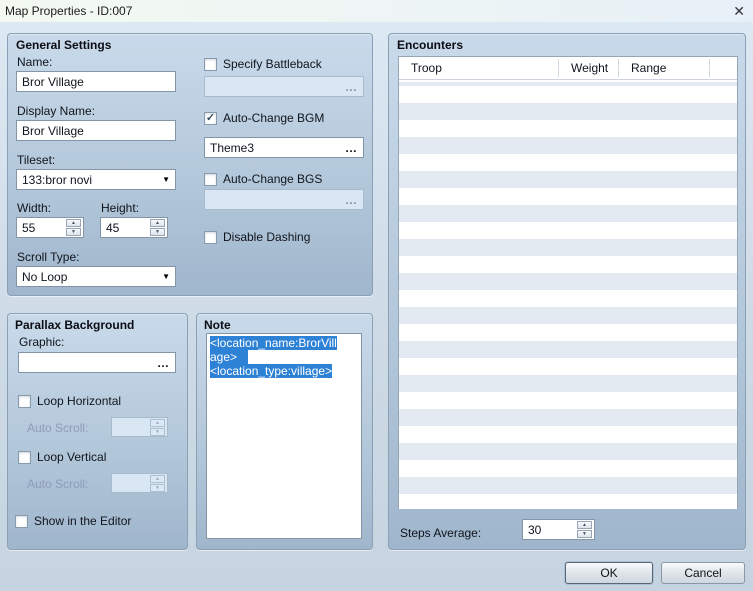  I want to click on bgm-value: Theme3, so click(232, 147).